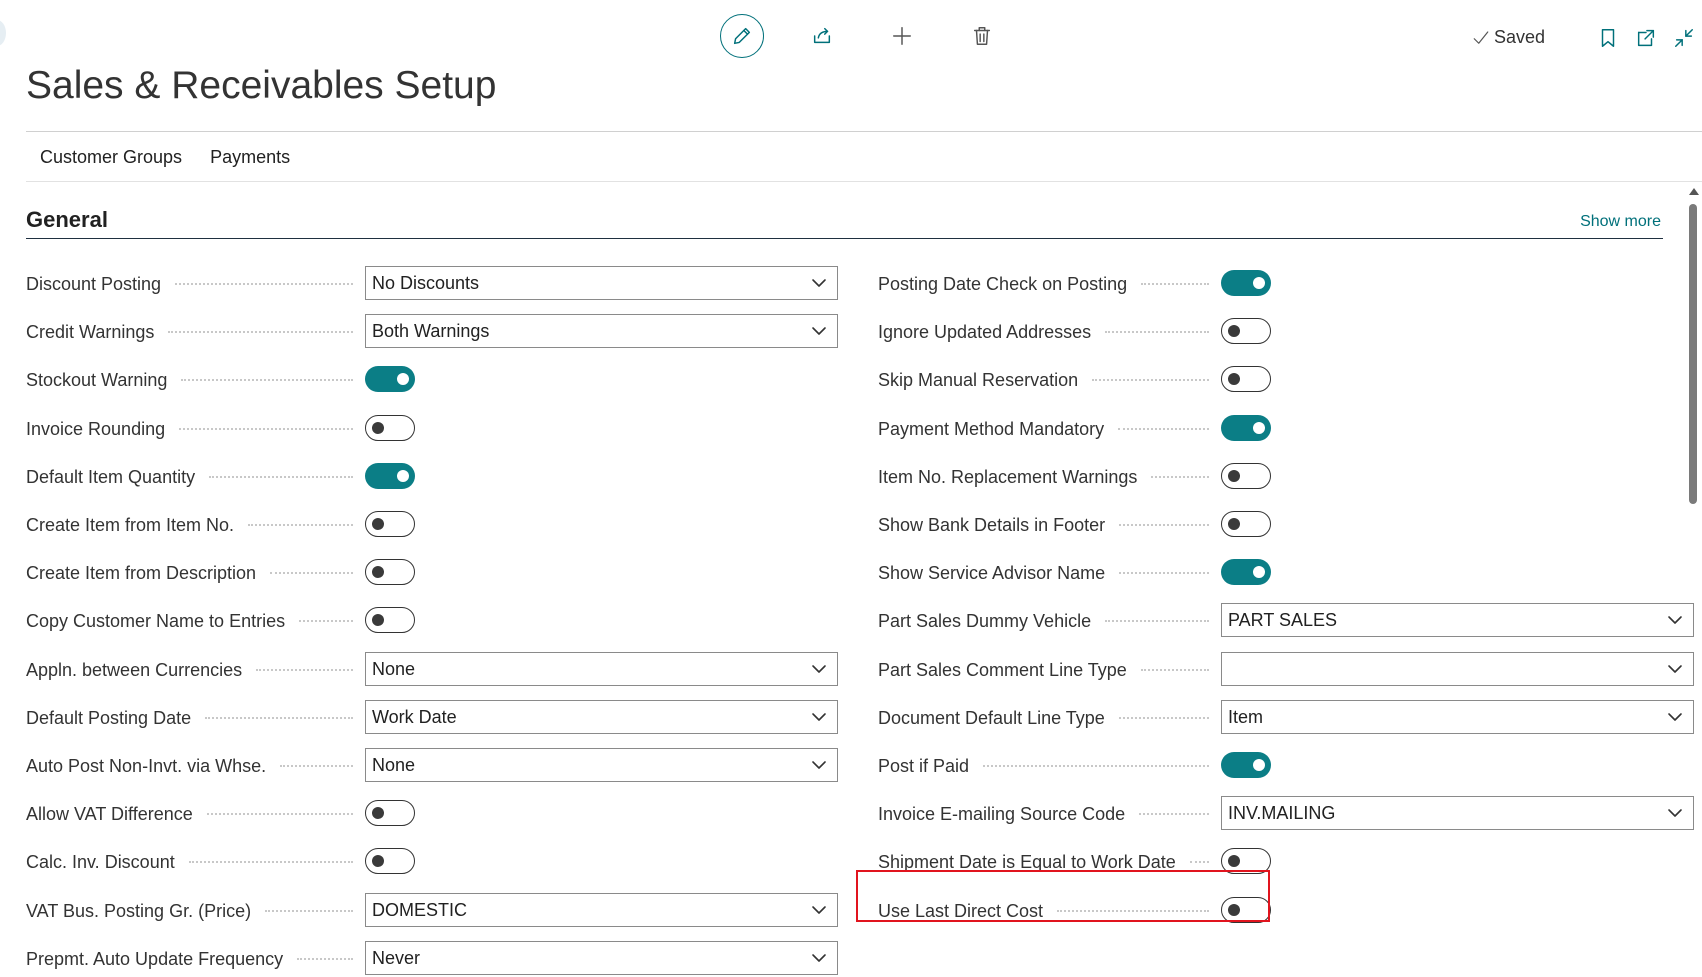 This screenshot has height=977, width=1702. I want to click on document-default-line-type-dropdown: Item, so click(1457, 717).